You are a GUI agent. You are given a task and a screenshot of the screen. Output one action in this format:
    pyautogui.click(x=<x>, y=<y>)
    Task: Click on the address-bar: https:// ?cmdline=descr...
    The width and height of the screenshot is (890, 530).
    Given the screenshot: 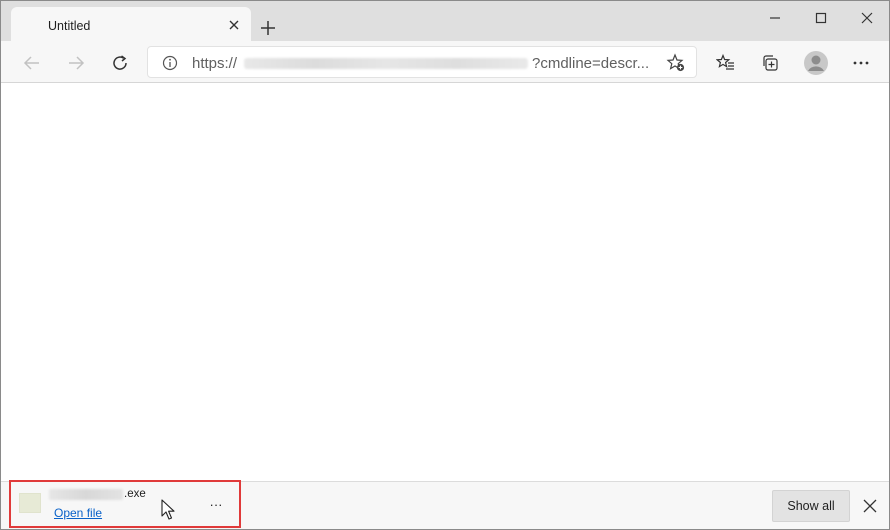 What is the action you would take?
    pyautogui.click(x=422, y=62)
    